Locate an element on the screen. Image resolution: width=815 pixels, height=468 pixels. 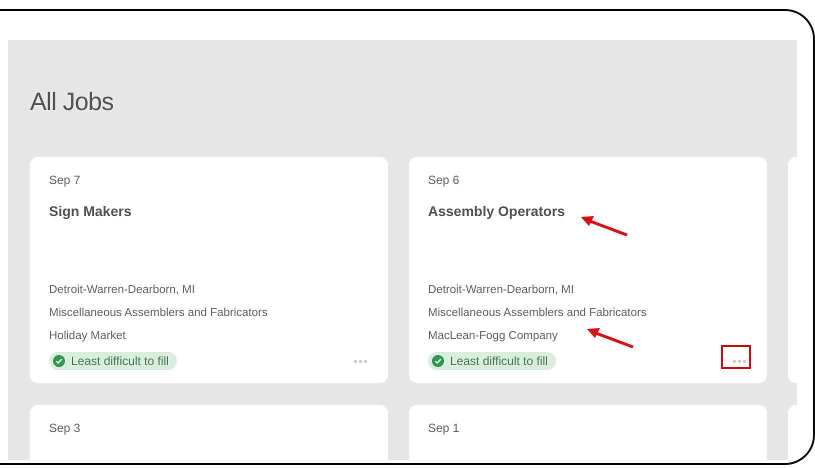
job-company: MacLean-Fogg Company is located at coordinates (493, 336).